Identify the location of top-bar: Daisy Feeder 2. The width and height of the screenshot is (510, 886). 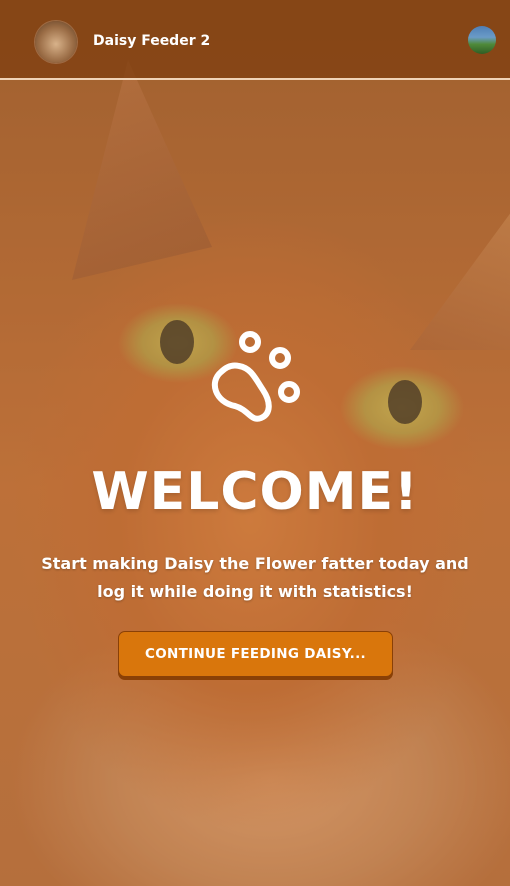
(255, 40).